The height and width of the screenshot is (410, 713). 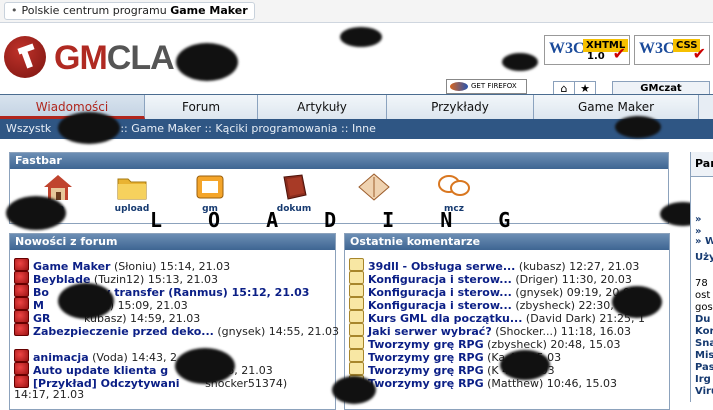 What do you see at coordinates (353, 220) in the screenshot?
I see `loading-overlay: LOADING` at bounding box center [353, 220].